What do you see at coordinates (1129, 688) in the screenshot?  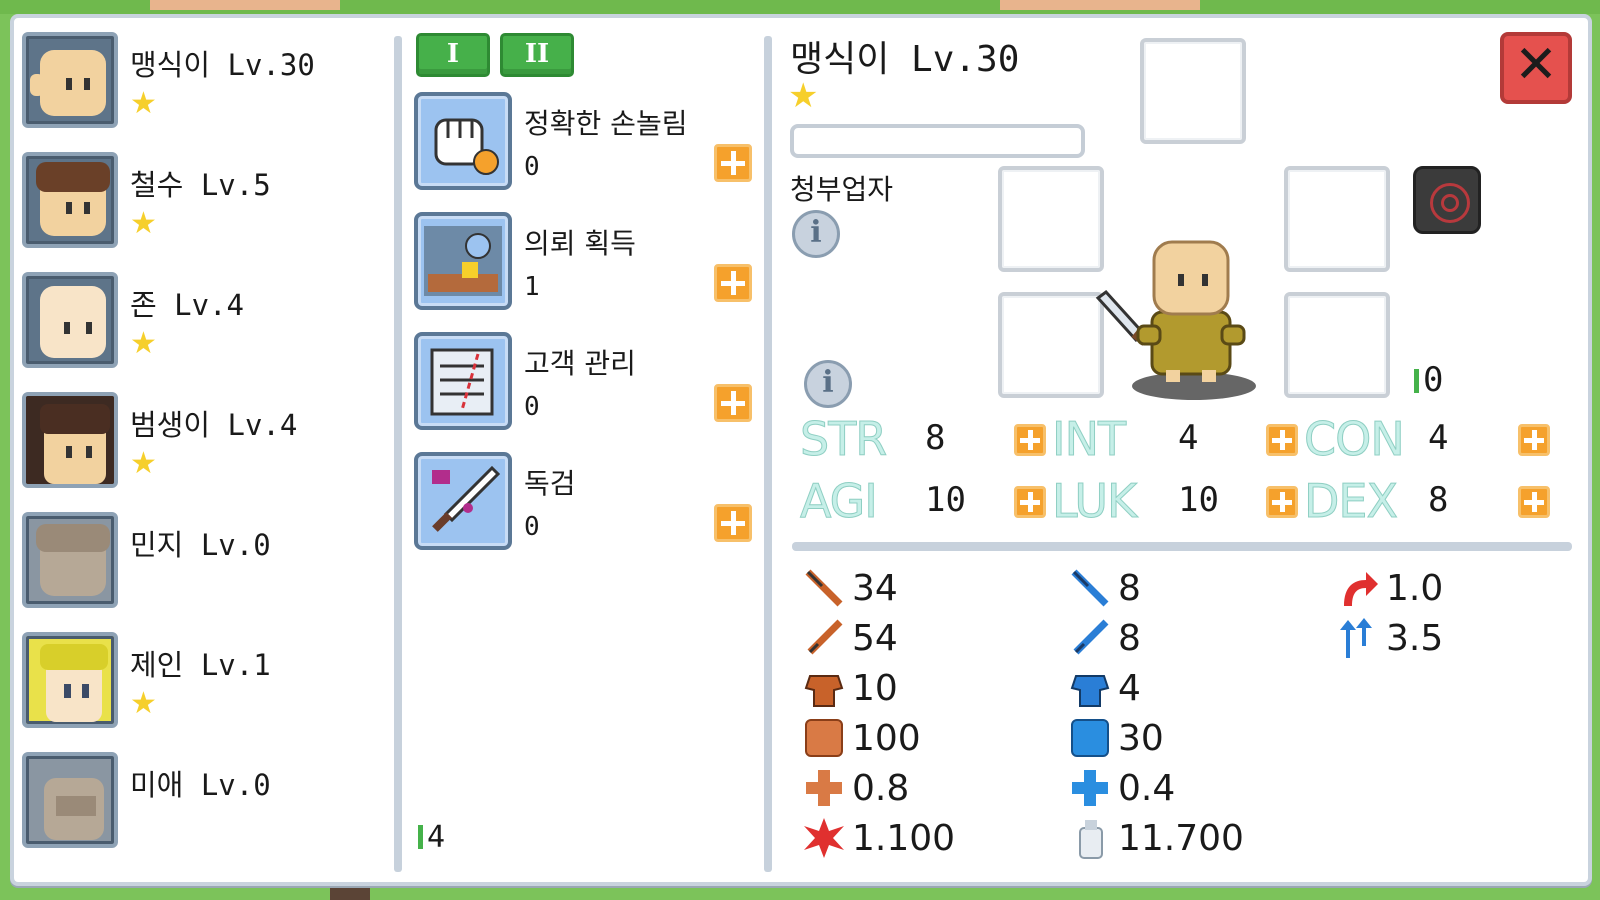 I see `magic-armor-value: 4` at bounding box center [1129, 688].